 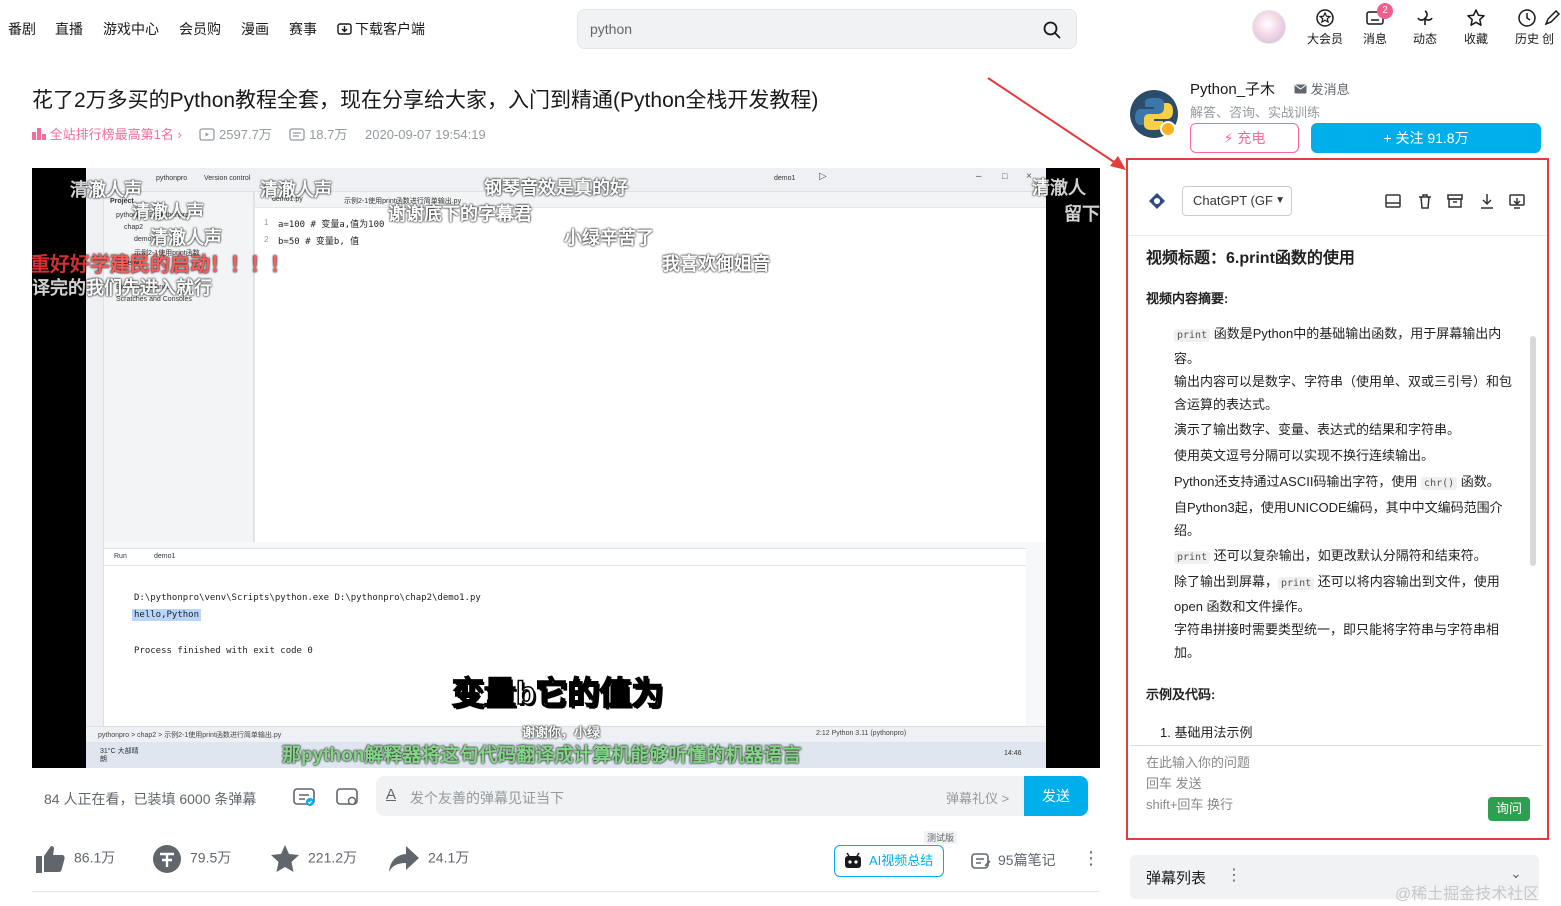 What do you see at coordinates (1393, 201) in the screenshot?
I see `window-icon` at bounding box center [1393, 201].